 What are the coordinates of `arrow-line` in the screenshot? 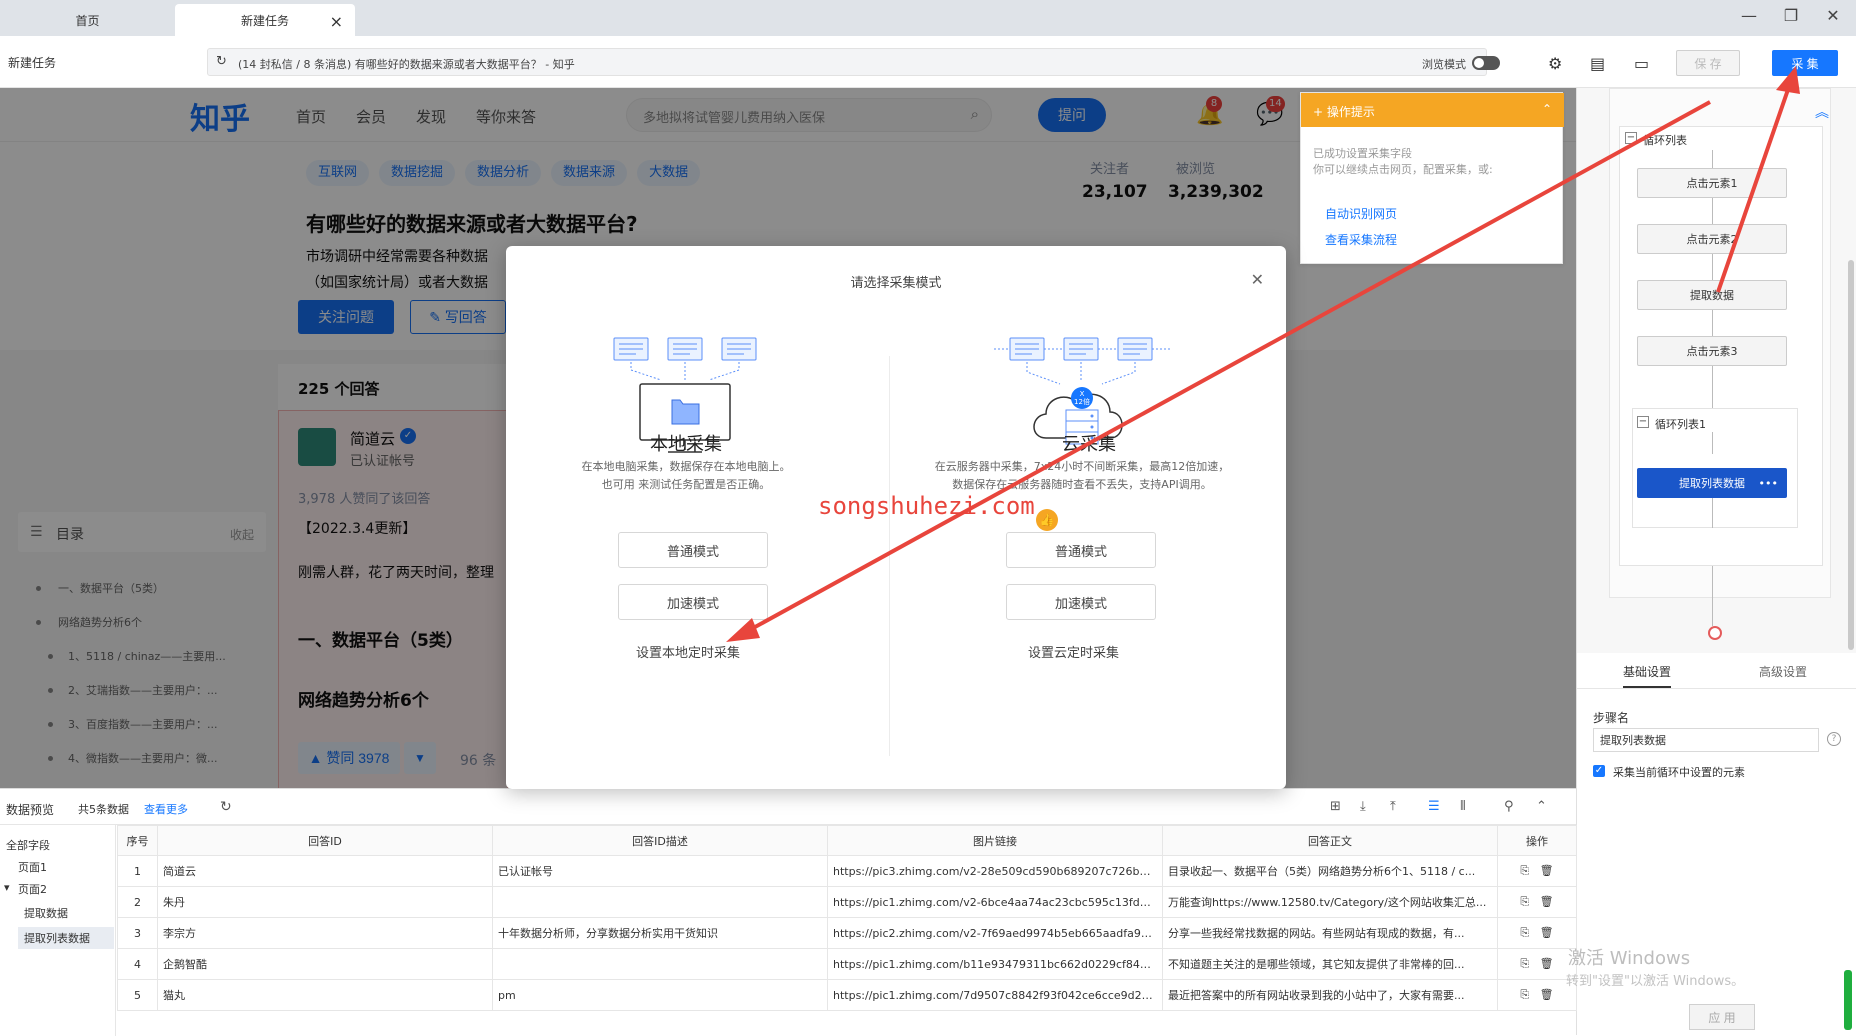 It's located at (1755, 185).